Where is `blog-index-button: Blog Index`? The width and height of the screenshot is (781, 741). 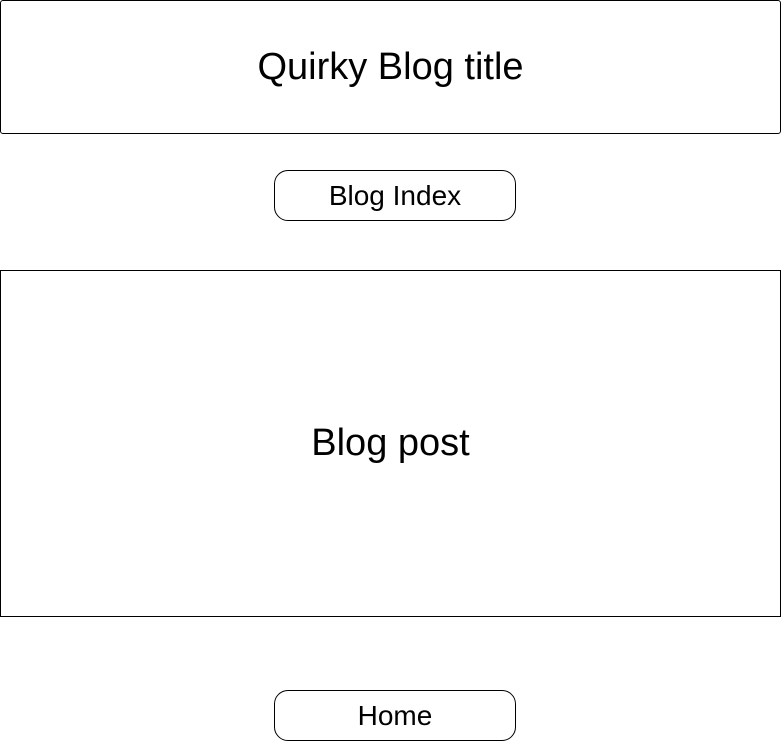
blog-index-button: Blog Index is located at coordinates (395, 195).